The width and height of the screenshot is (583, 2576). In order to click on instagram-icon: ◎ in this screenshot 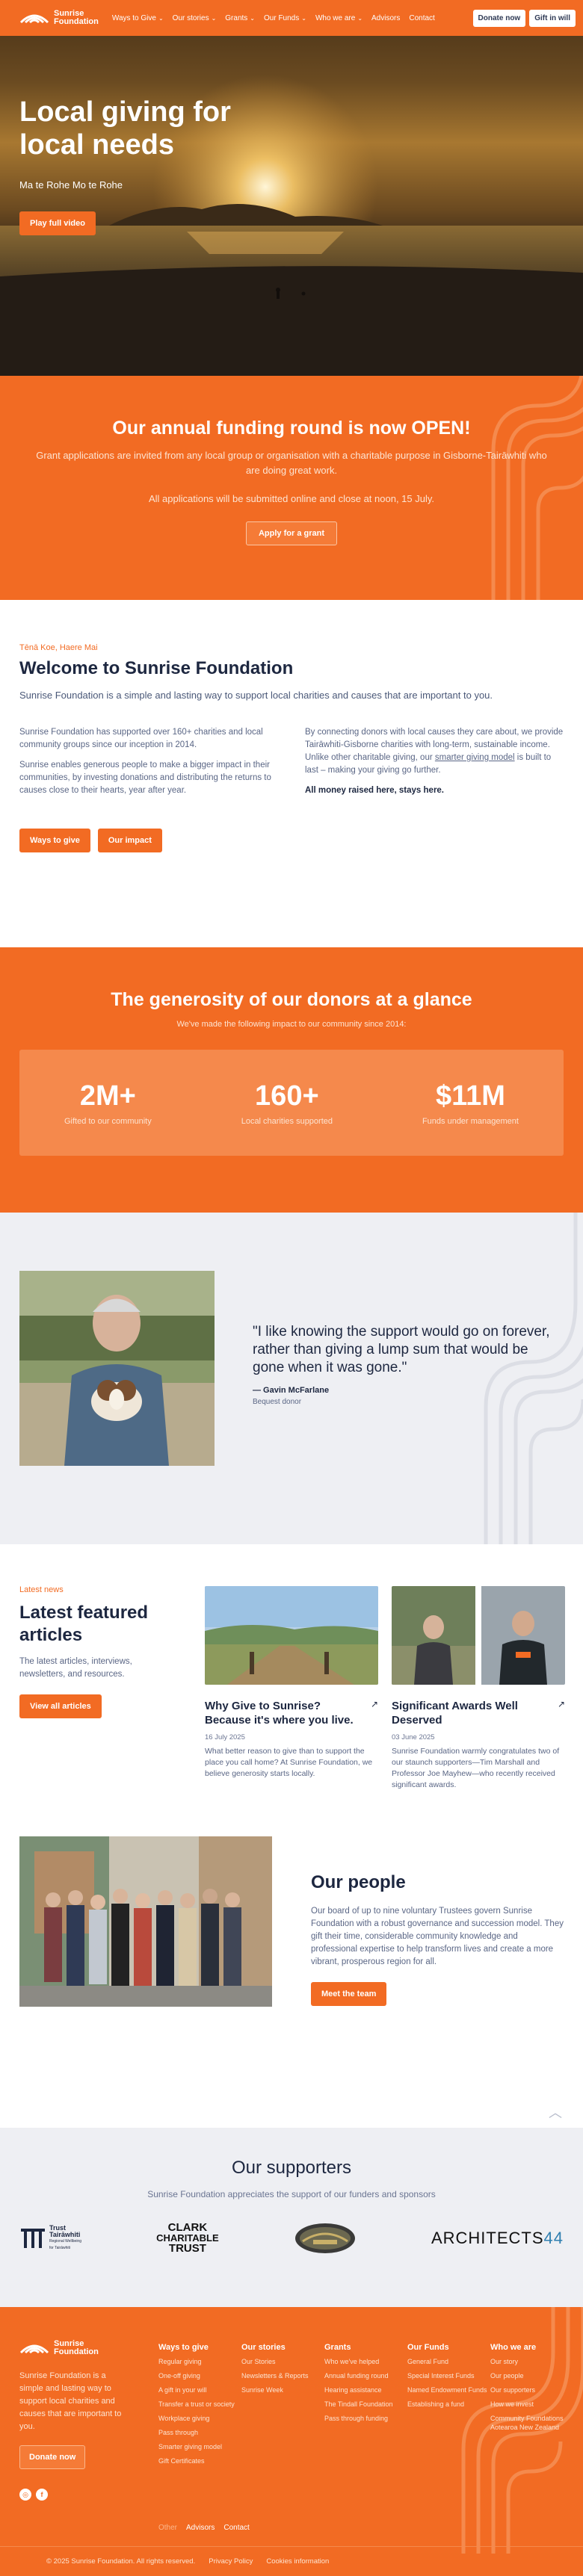, I will do `click(25, 2495)`.